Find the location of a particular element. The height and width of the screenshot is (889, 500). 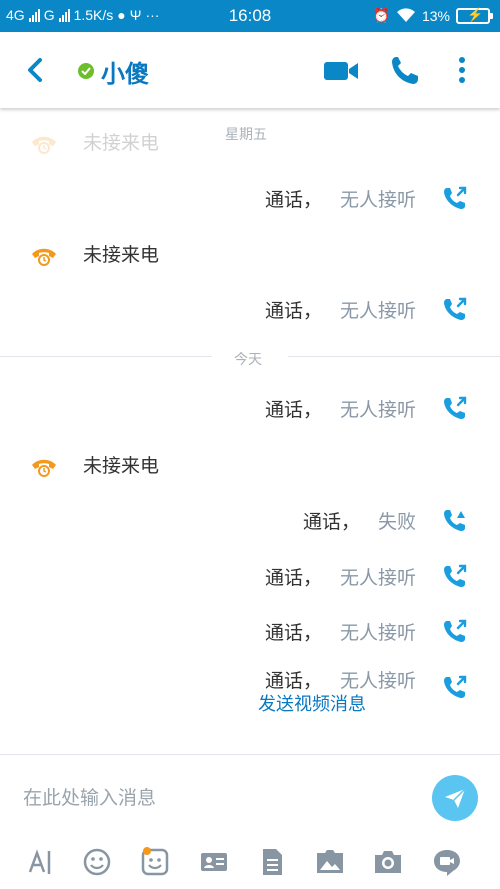

failed-call-message: 通话， 失败 is located at coordinates (250, 520).